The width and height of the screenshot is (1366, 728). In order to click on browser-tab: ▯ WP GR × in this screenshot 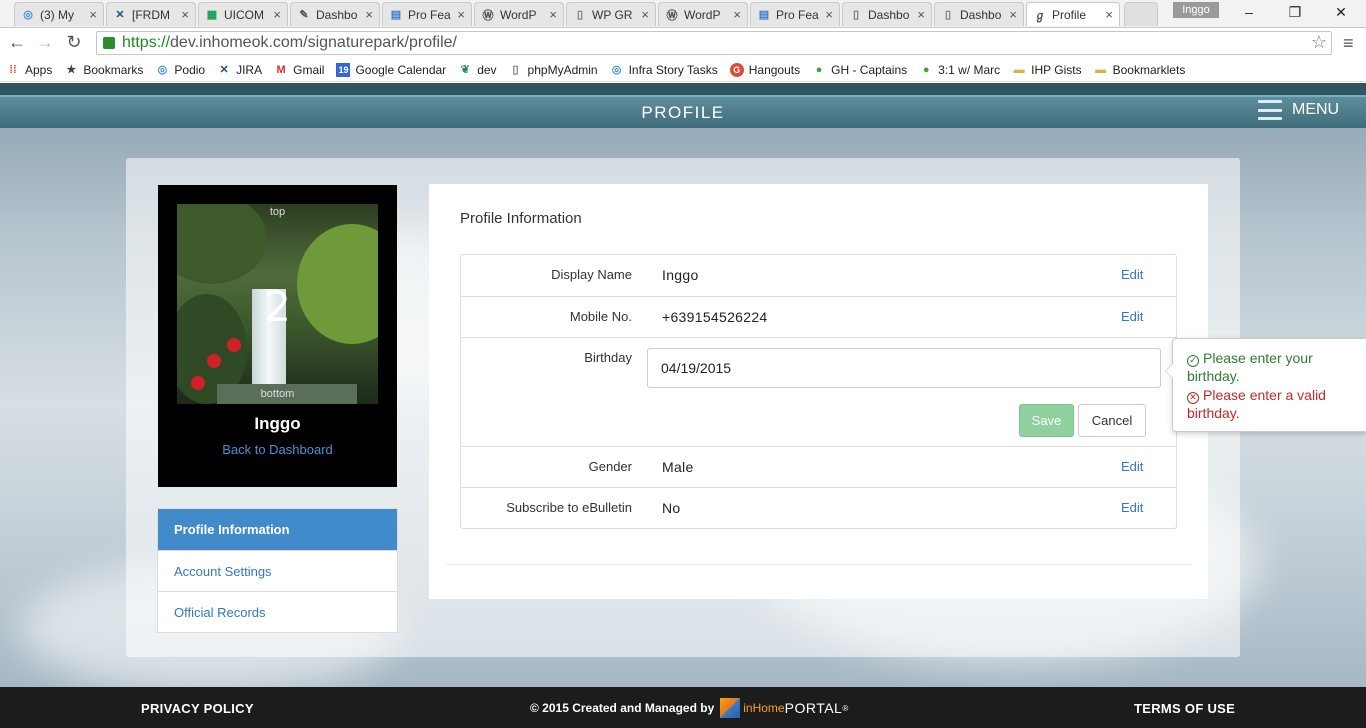, I will do `click(611, 14)`.